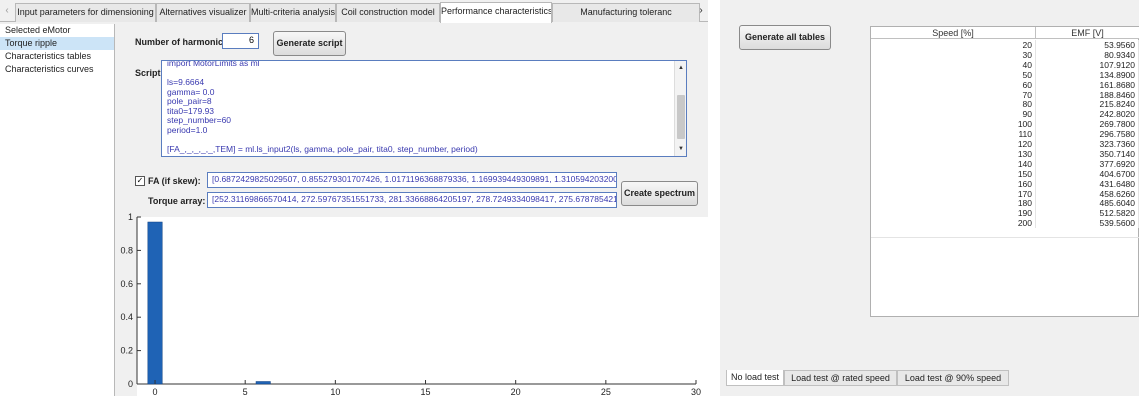  What do you see at coordinates (213, 64) in the screenshot?
I see `script-line: import MotorLimits as ml` at bounding box center [213, 64].